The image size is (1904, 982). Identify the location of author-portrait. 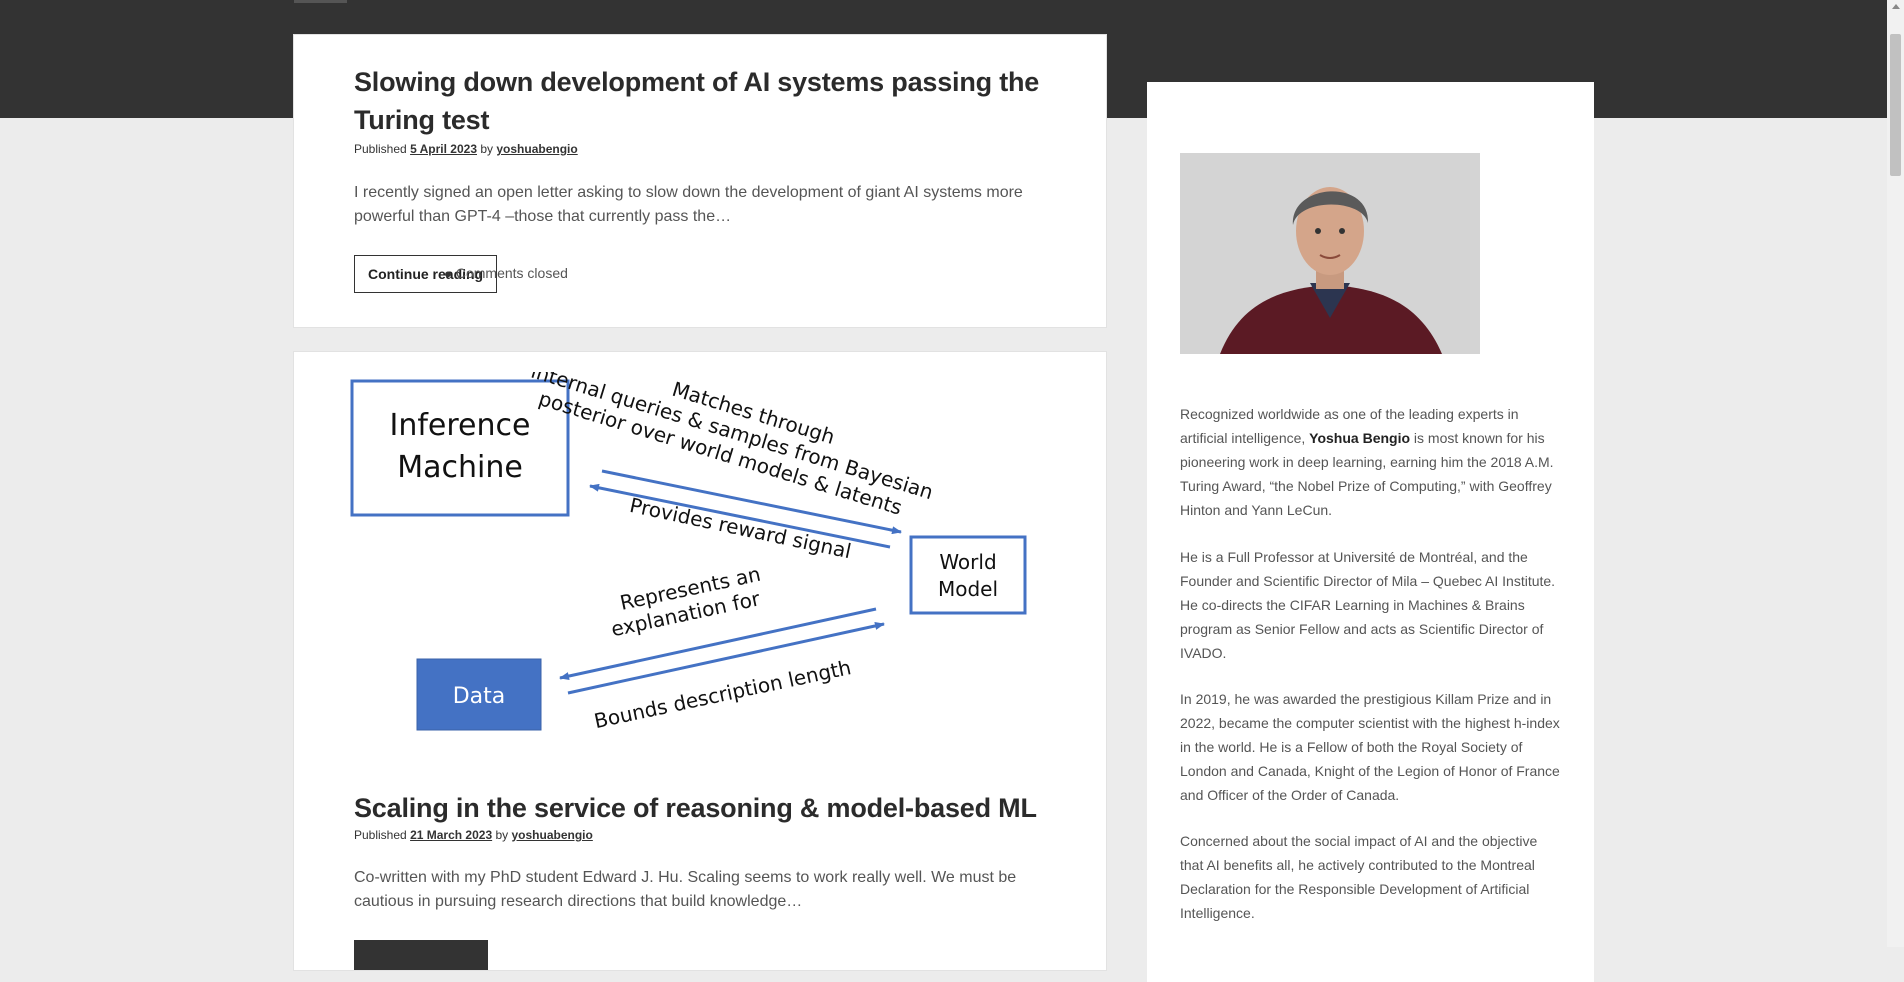
(1330, 253).